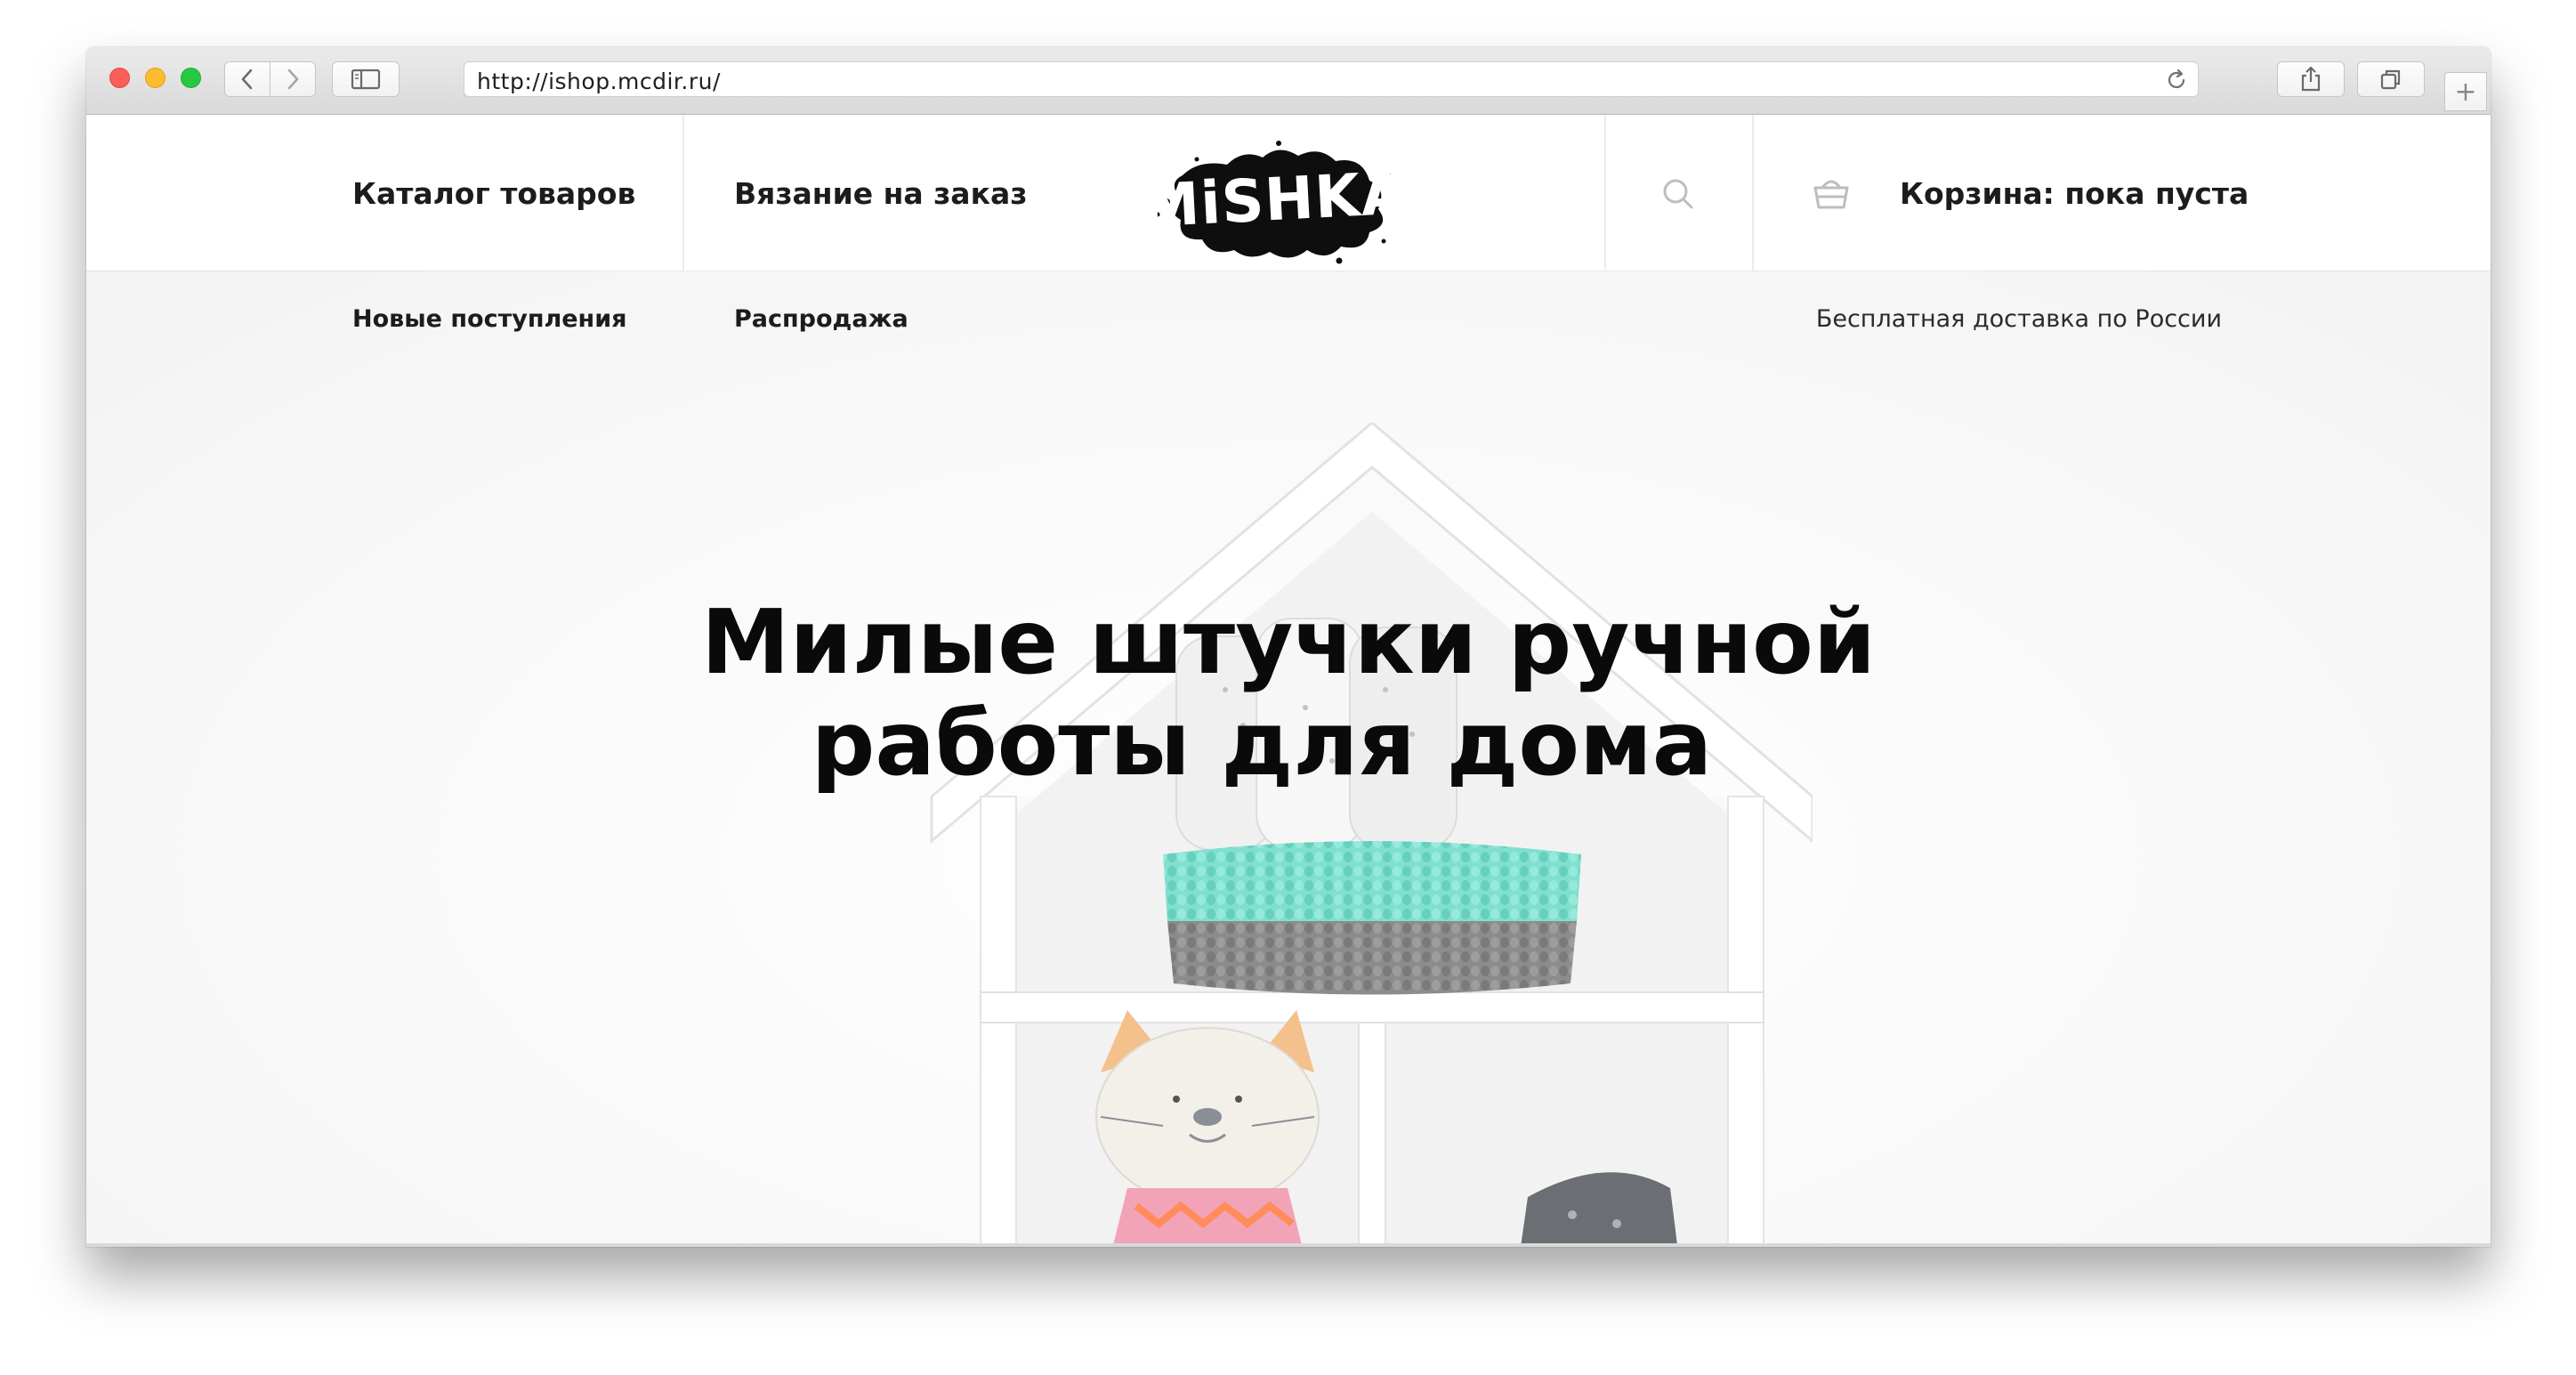 This screenshot has width=2576, height=1375. What do you see at coordinates (2074, 193) in the screenshot?
I see `cart-link: Корзина: пока пуста` at bounding box center [2074, 193].